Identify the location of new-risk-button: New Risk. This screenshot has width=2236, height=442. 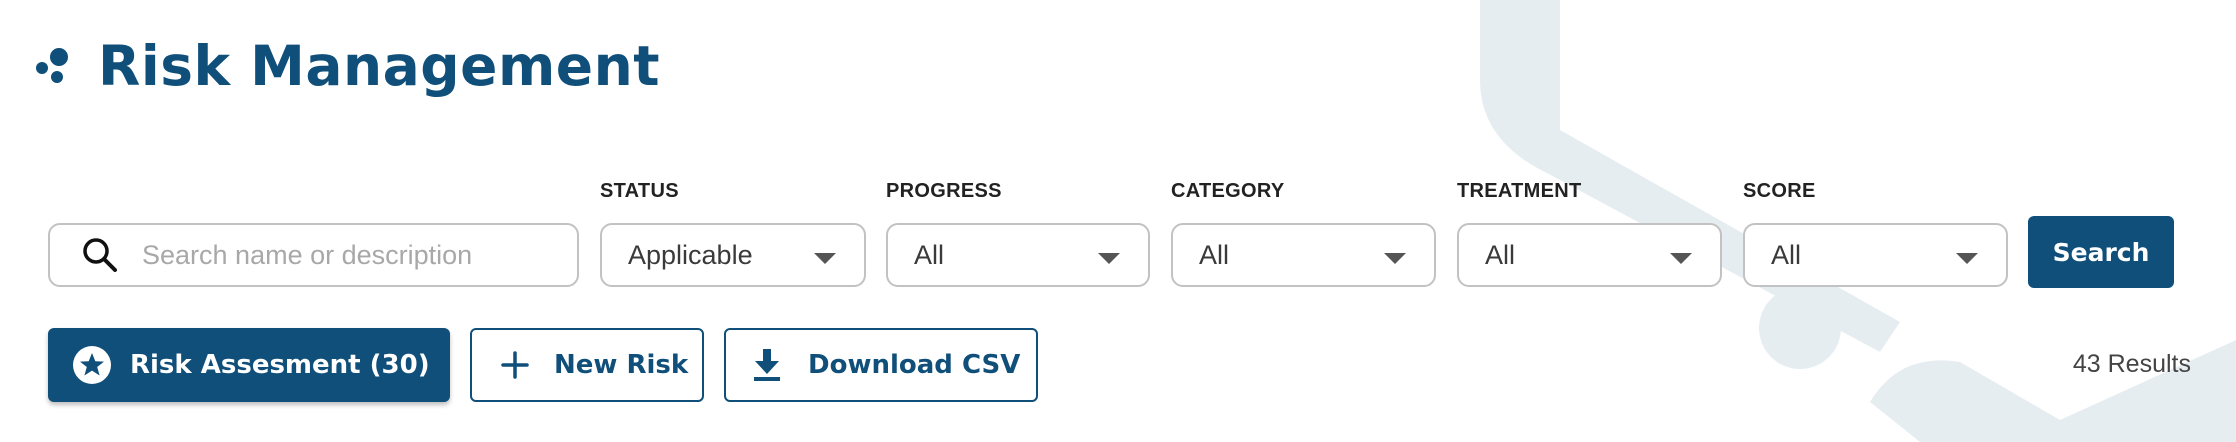
(587, 365).